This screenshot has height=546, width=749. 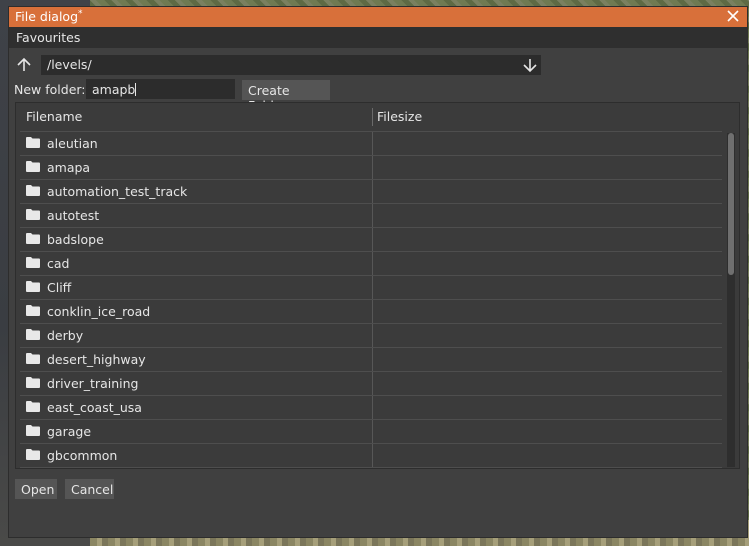 I want to click on filename: desert_highway, so click(x=96, y=359).